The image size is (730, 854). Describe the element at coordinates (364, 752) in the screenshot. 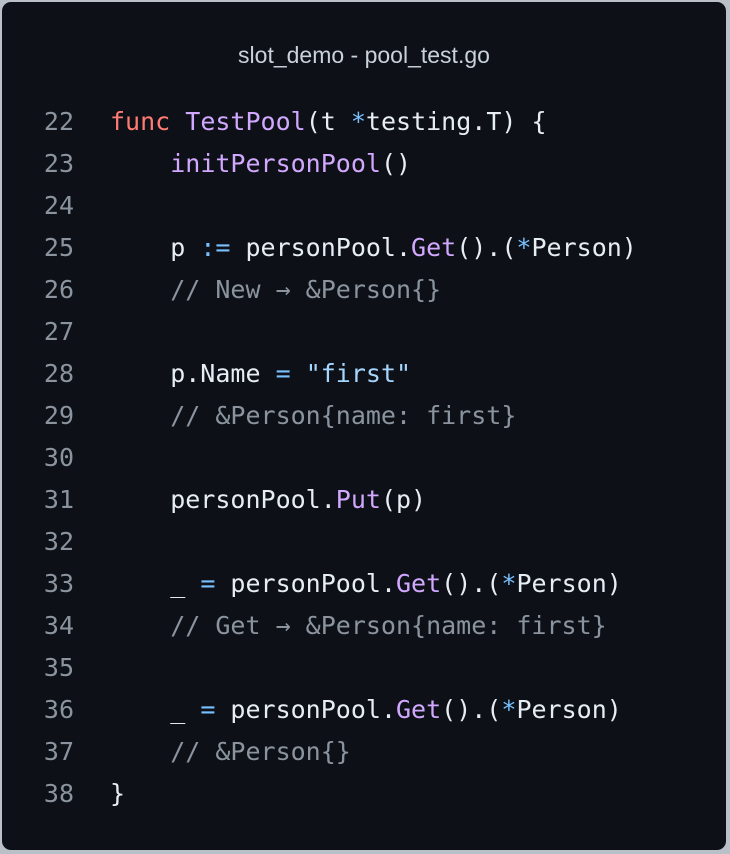

I see `code-line: 37 // &Person{}` at that location.